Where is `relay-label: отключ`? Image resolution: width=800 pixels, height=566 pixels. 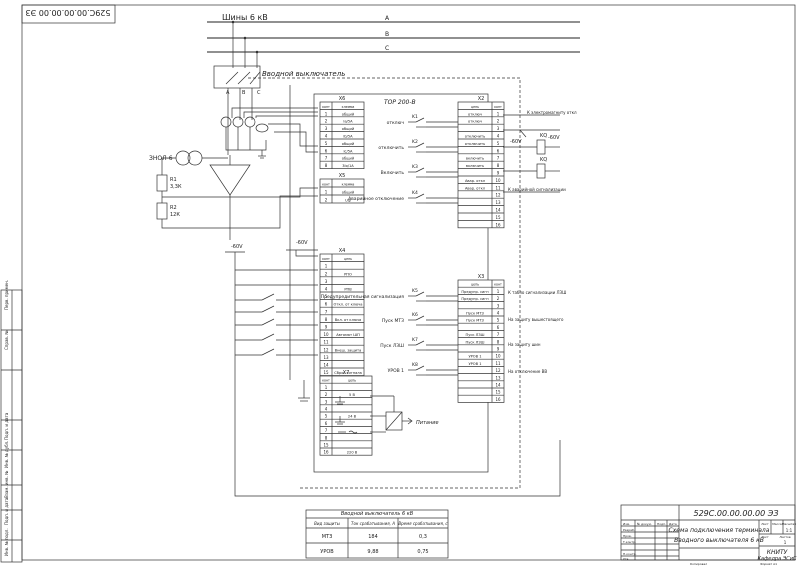 relay-label: отключ is located at coordinates (396, 123).